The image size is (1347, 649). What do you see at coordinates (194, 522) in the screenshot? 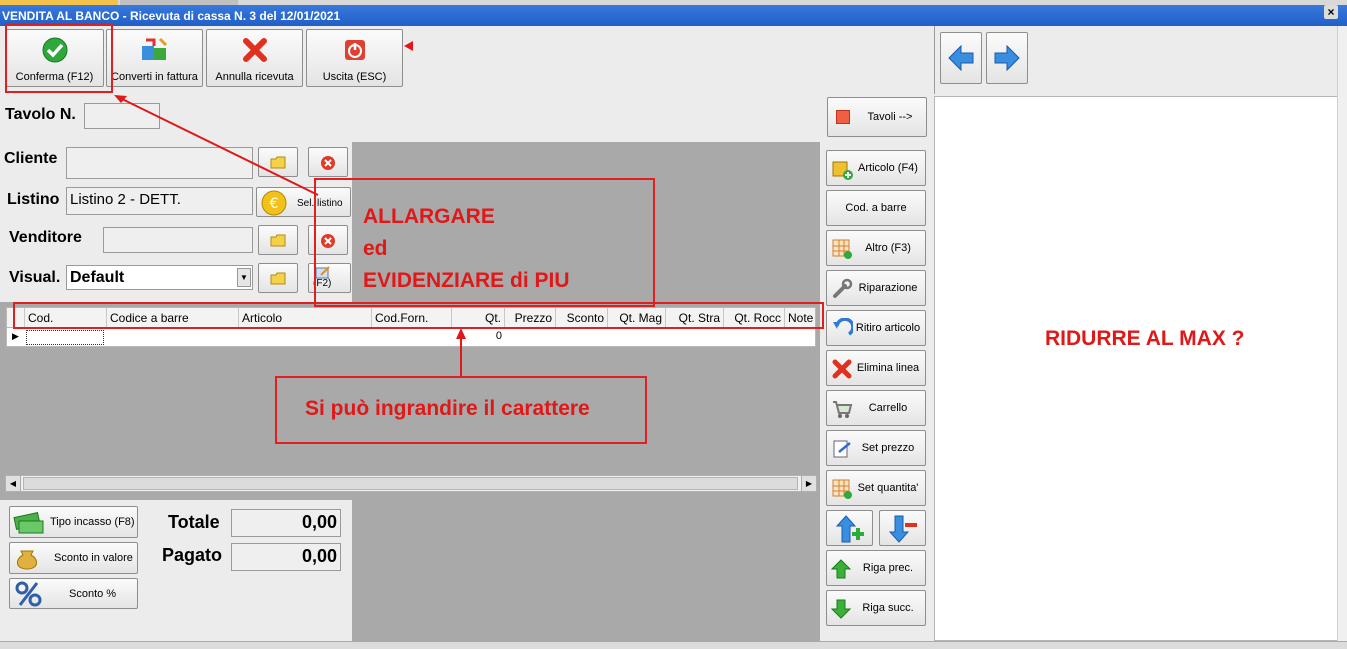
I see `total-label: Totale` at bounding box center [194, 522].